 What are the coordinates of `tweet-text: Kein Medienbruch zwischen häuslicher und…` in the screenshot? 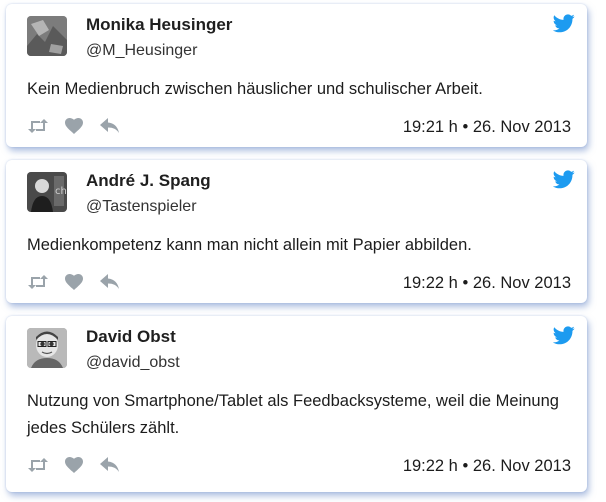 It's located at (255, 89).